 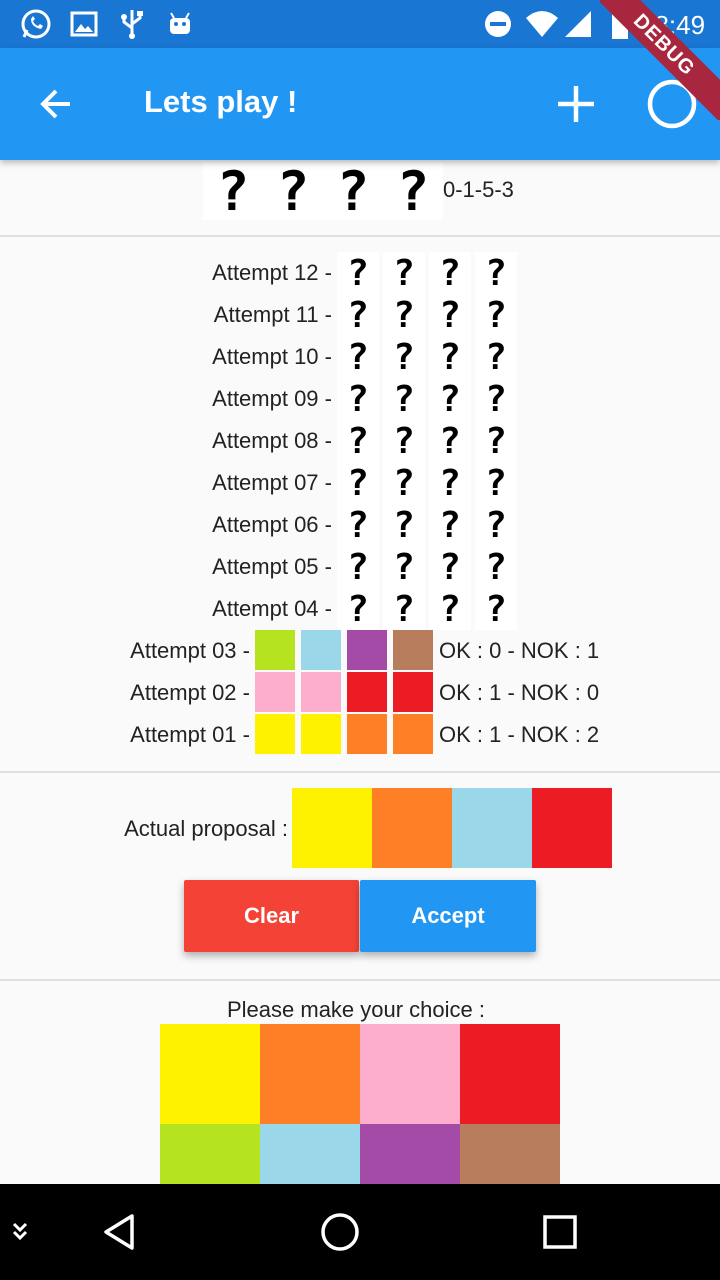 What do you see at coordinates (132, 24) in the screenshot?
I see `usb-icon` at bounding box center [132, 24].